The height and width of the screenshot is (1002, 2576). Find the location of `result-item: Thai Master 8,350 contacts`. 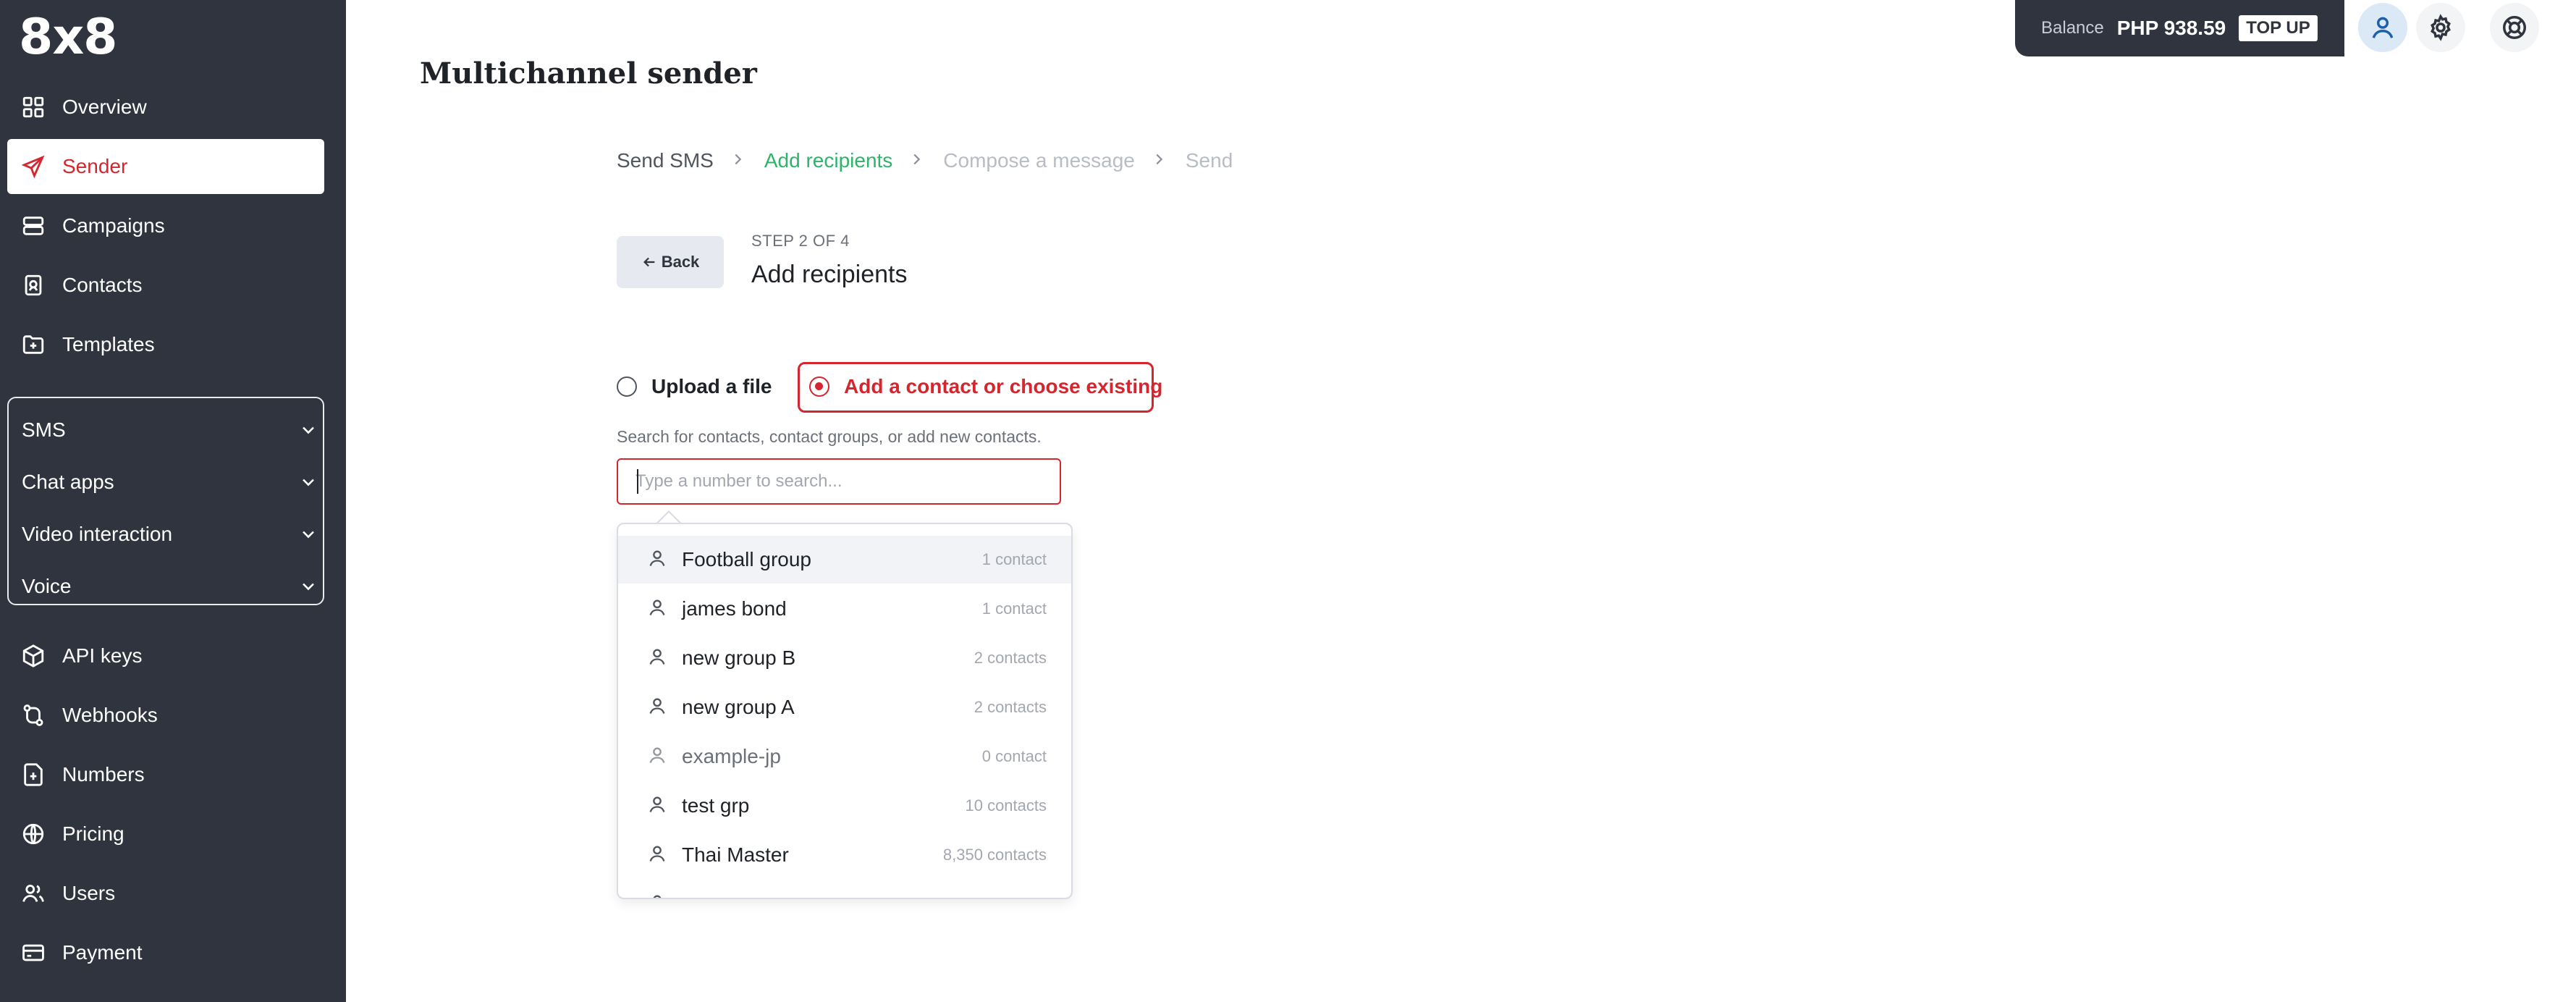

result-item: Thai Master 8,350 contacts is located at coordinates (844, 855).